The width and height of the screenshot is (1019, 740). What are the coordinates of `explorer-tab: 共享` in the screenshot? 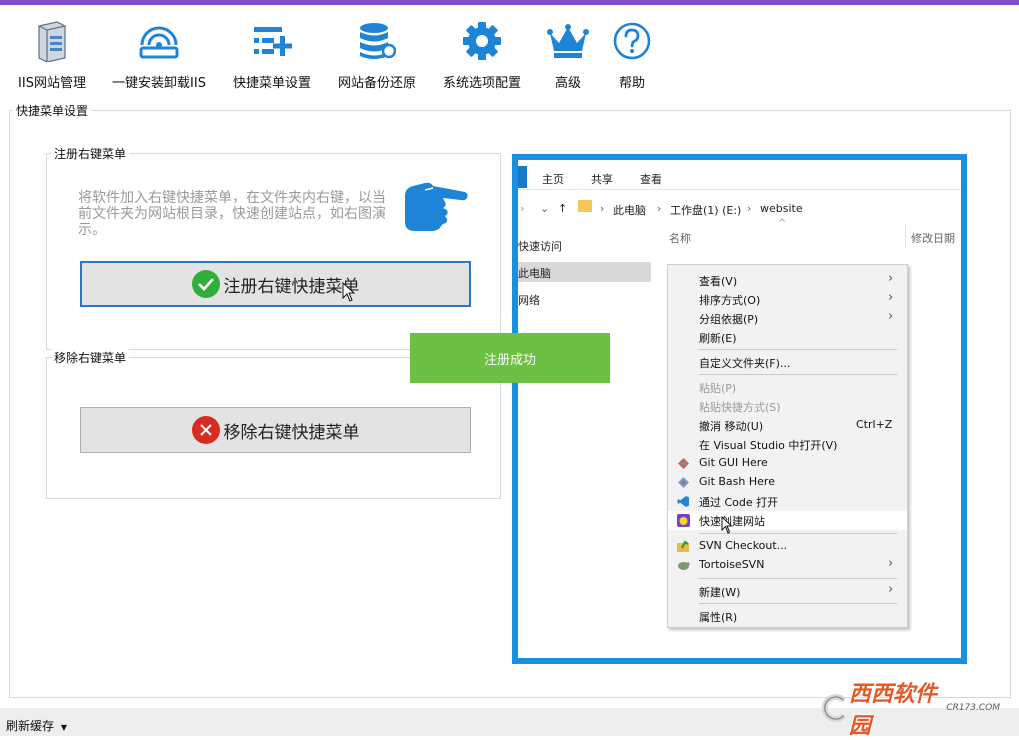 It's located at (602, 179).